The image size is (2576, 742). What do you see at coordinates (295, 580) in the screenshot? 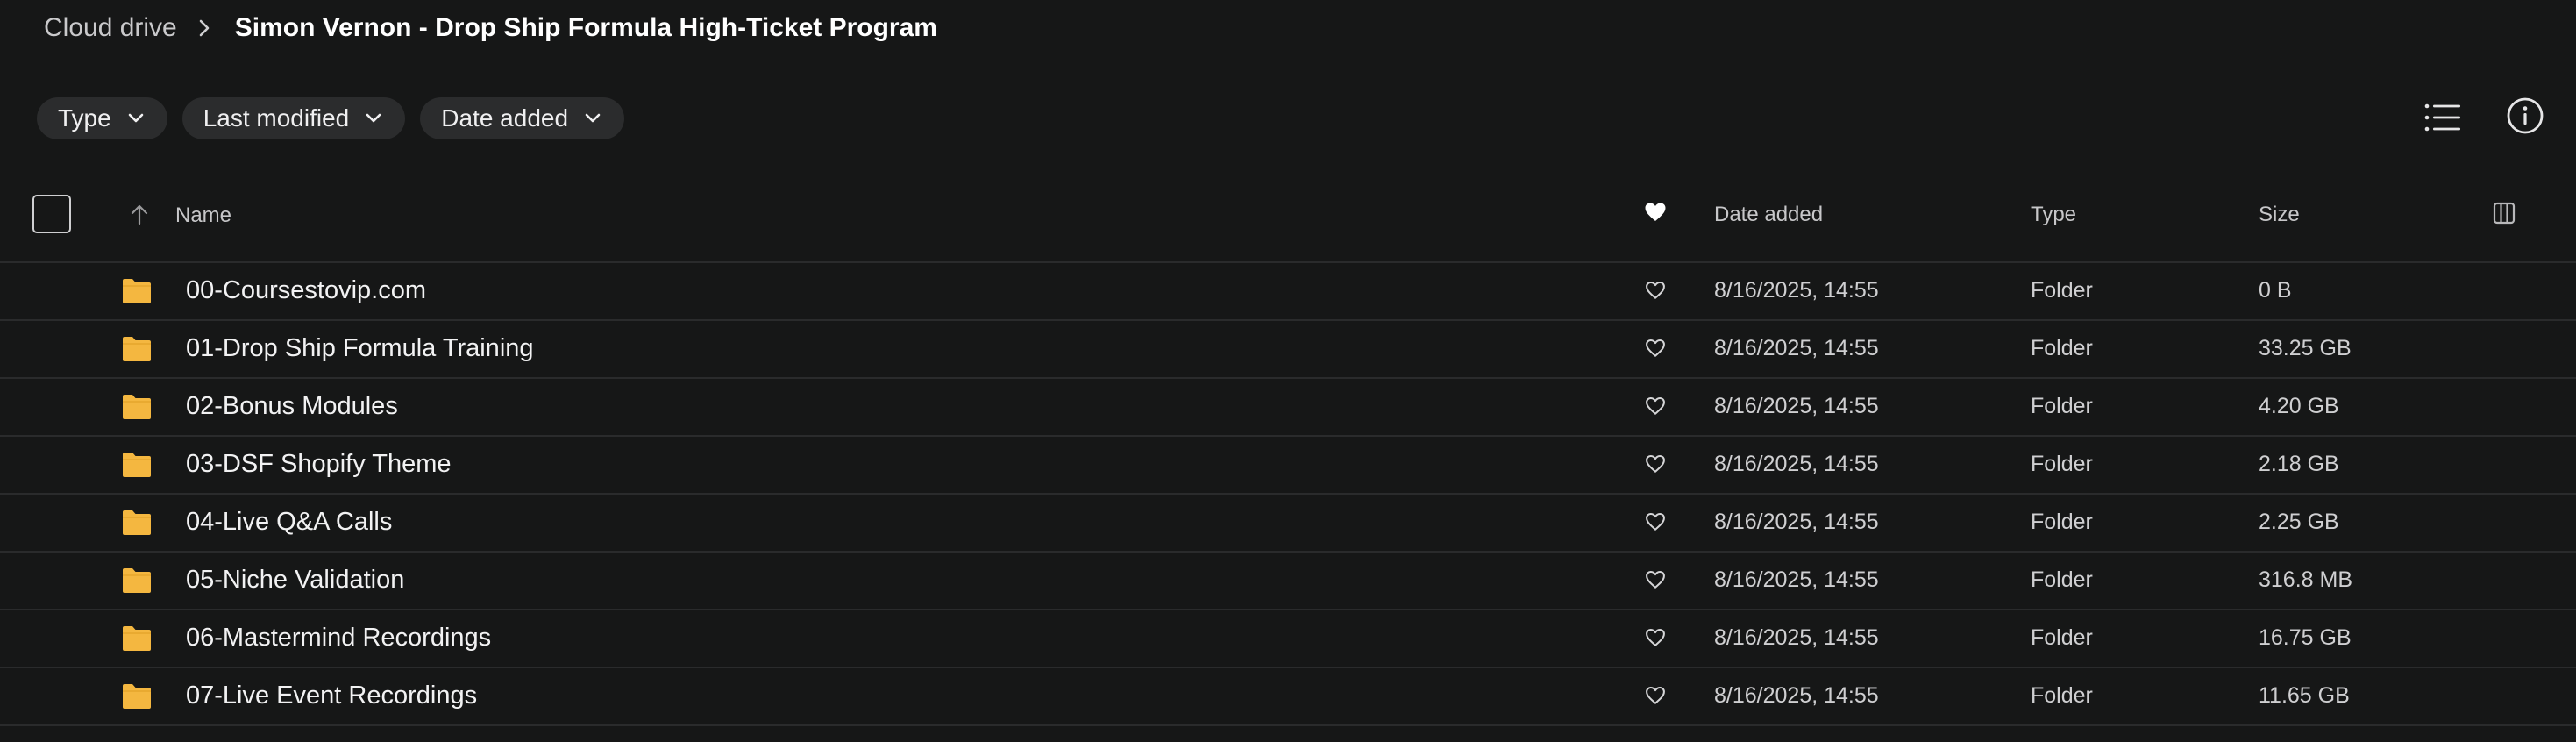
I see `file-name: 05-Niche Validation` at bounding box center [295, 580].